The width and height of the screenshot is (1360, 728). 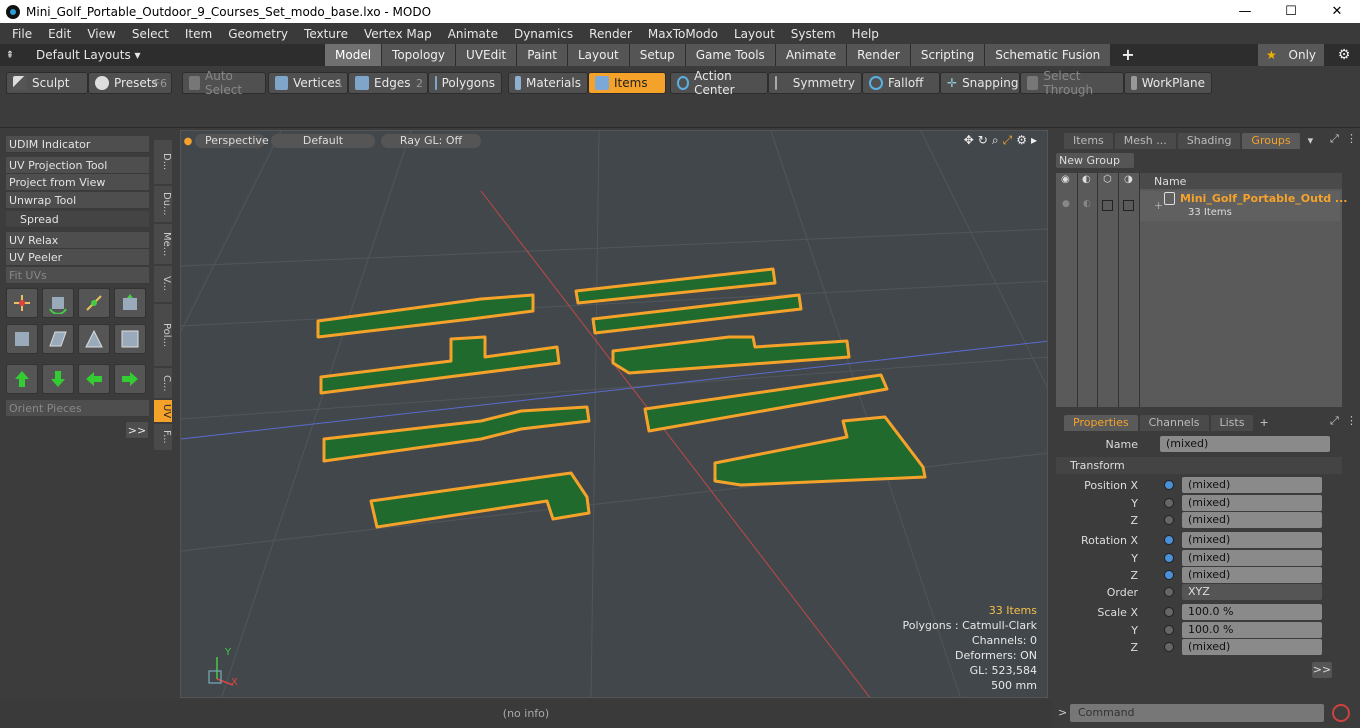 I want to click on scale-z-key-icon, so click(x=1169, y=647).